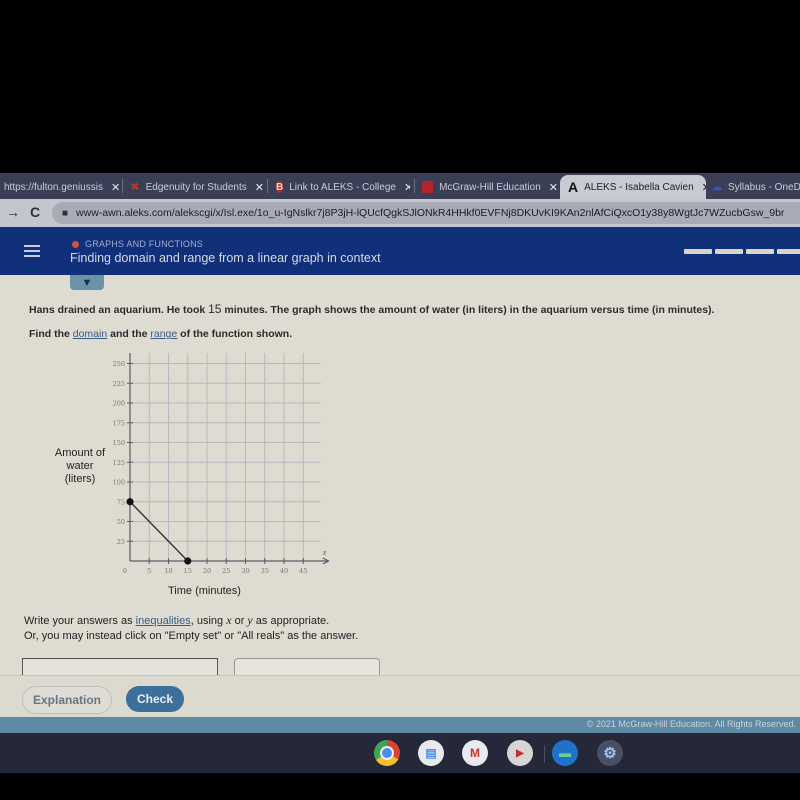 The image size is (800, 800). Describe the element at coordinates (475, 753) in the screenshot. I see `gmail-icon: M` at that location.